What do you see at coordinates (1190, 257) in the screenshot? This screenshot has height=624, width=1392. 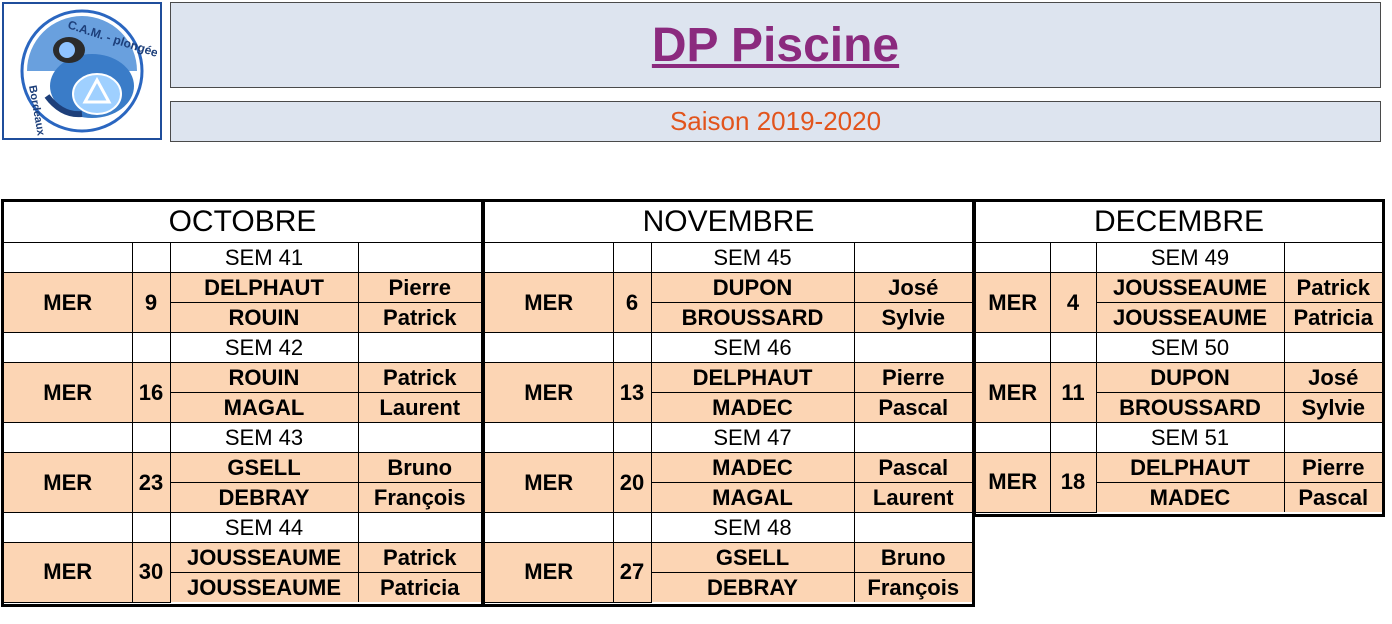 I see `week-label: SEM 49` at bounding box center [1190, 257].